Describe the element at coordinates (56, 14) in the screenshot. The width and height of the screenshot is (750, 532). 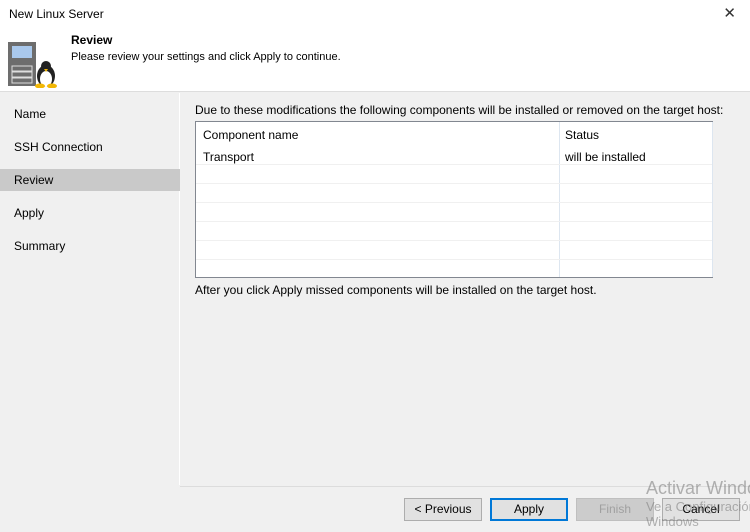
I see `window-title: New Linux Server` at that location.